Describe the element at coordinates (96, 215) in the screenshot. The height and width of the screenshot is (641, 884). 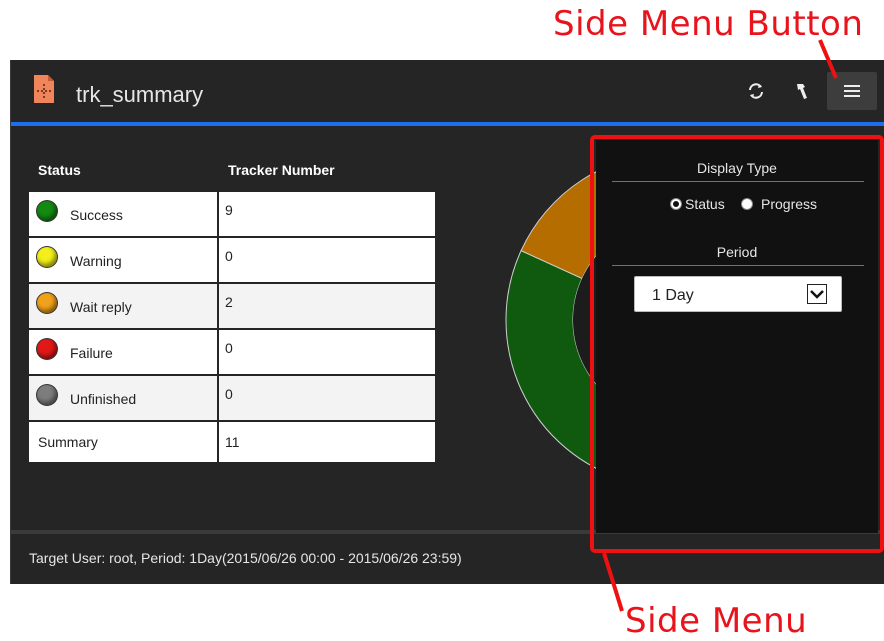
I see `row-label: Success` at that location.